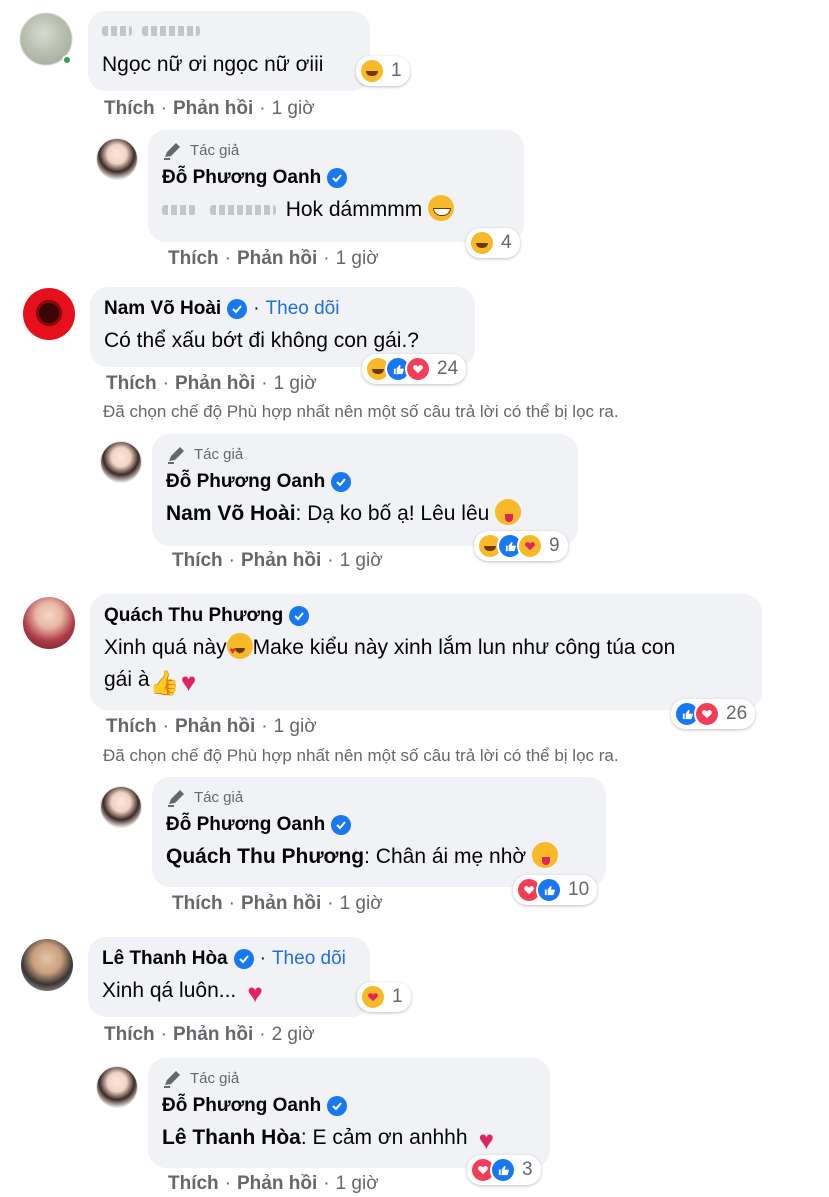 The image size is (829, 1197). What do you see at coordinates (336, 150) in the screenshot?
I see `author-badge: Tác giả` at bounding box center [336, 150].